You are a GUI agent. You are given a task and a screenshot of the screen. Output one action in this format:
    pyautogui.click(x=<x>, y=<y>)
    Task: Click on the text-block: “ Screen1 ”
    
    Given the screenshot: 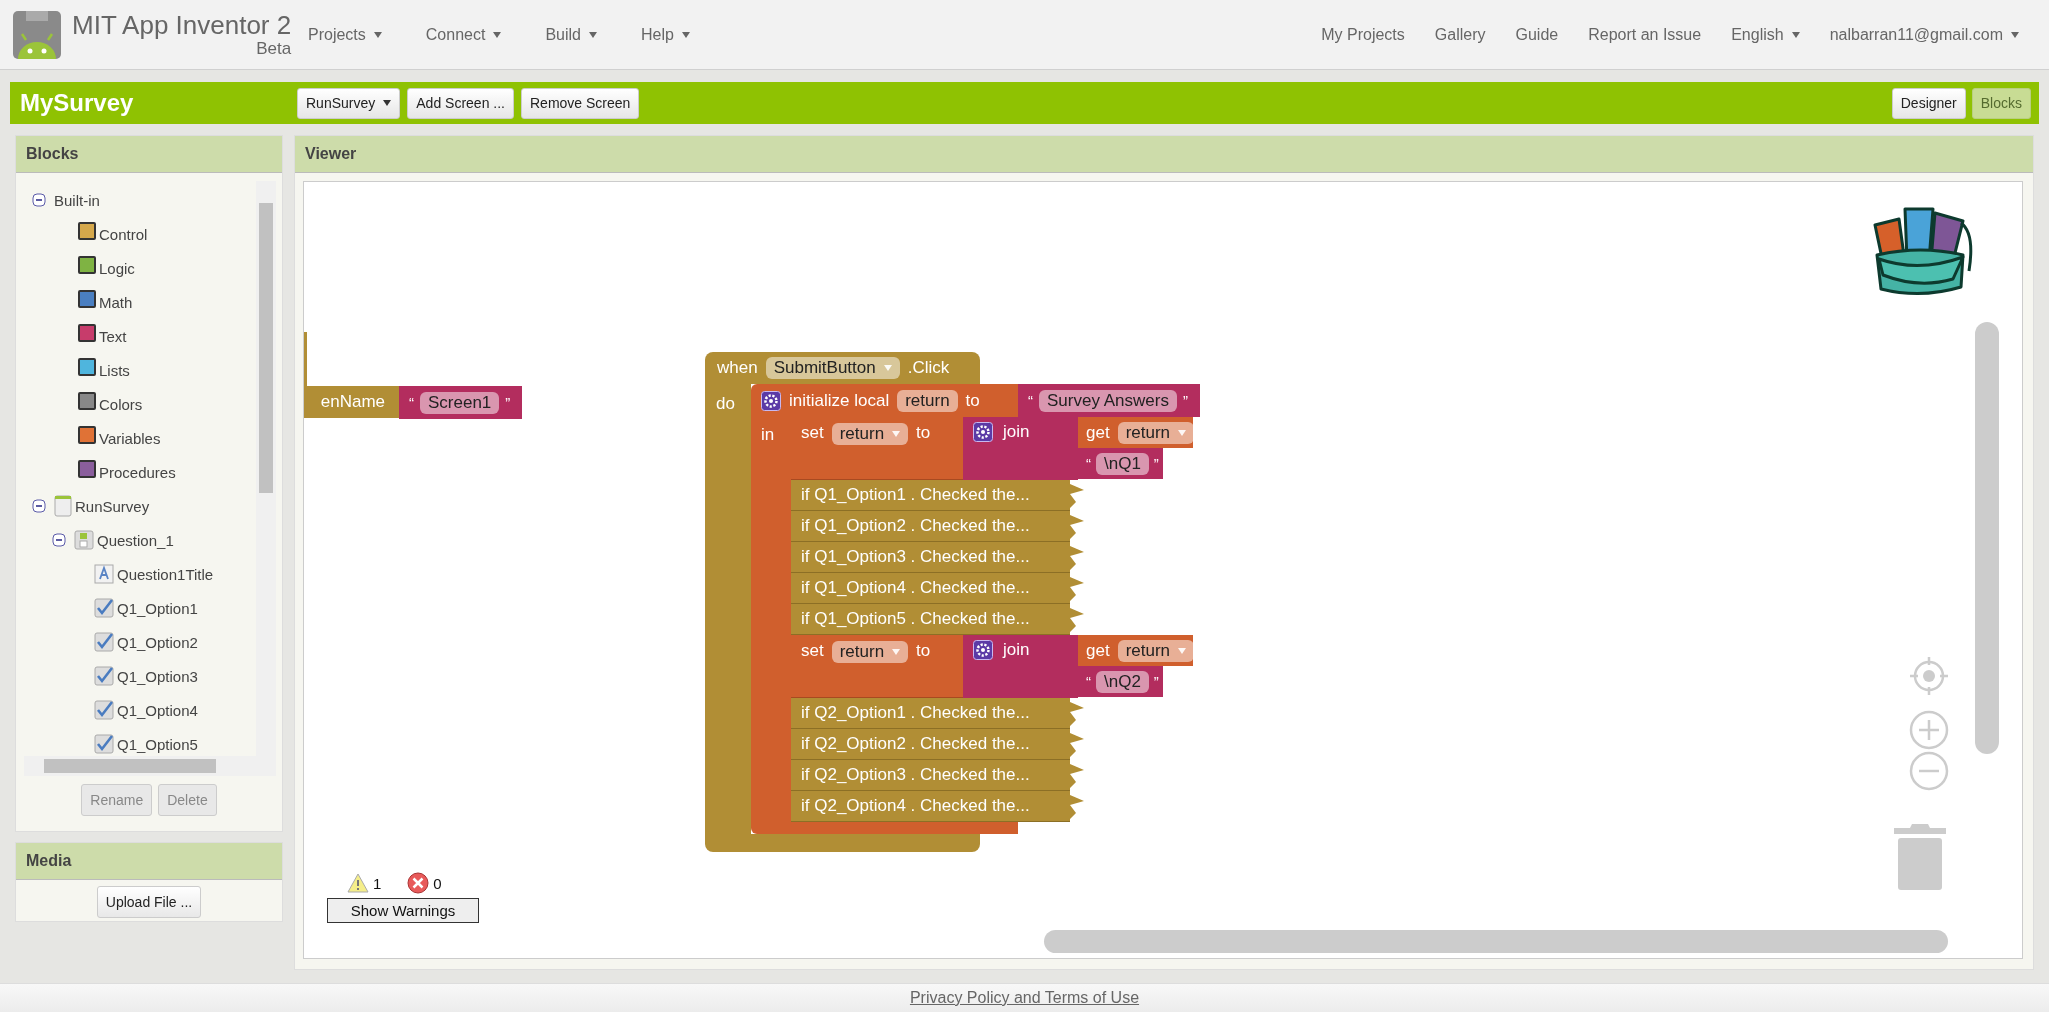 What is the action you would take?
    pyautogui.click(x=461, y=402)
    